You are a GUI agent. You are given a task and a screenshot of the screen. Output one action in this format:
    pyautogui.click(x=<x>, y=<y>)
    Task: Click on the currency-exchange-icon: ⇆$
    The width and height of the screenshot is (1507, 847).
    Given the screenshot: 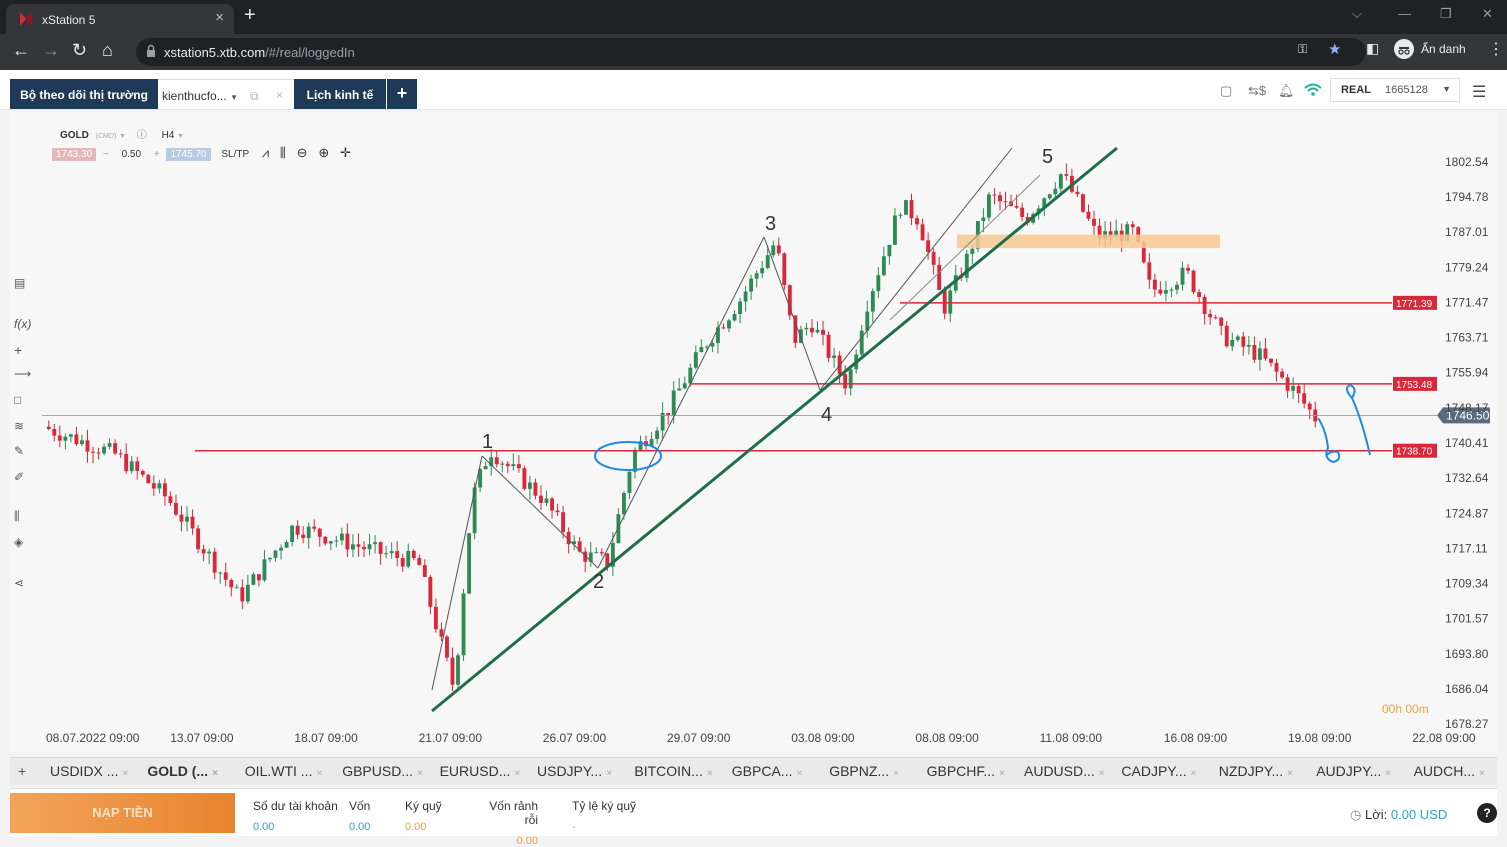 What is the action you would take?
    pyautogui.click(x=1257, y=91)
    